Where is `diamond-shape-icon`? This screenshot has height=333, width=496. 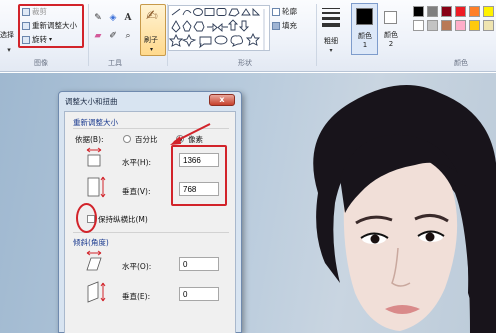
diamond-shape-icon is located at coordinates (176, 26).